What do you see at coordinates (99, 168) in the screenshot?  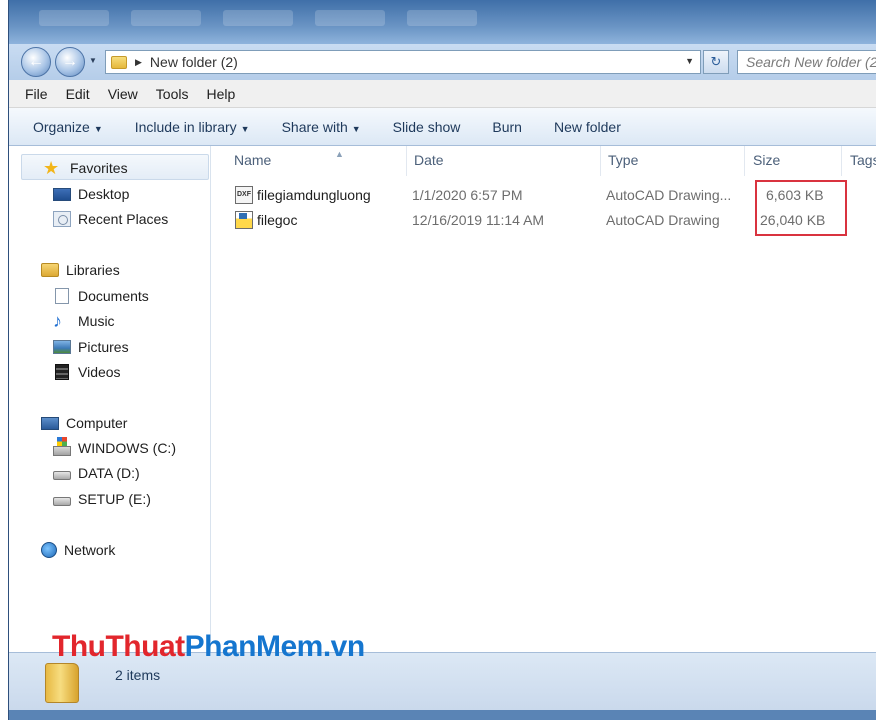 I see `nav-favorites-label: Favorites` at bounding box center [99, 168].